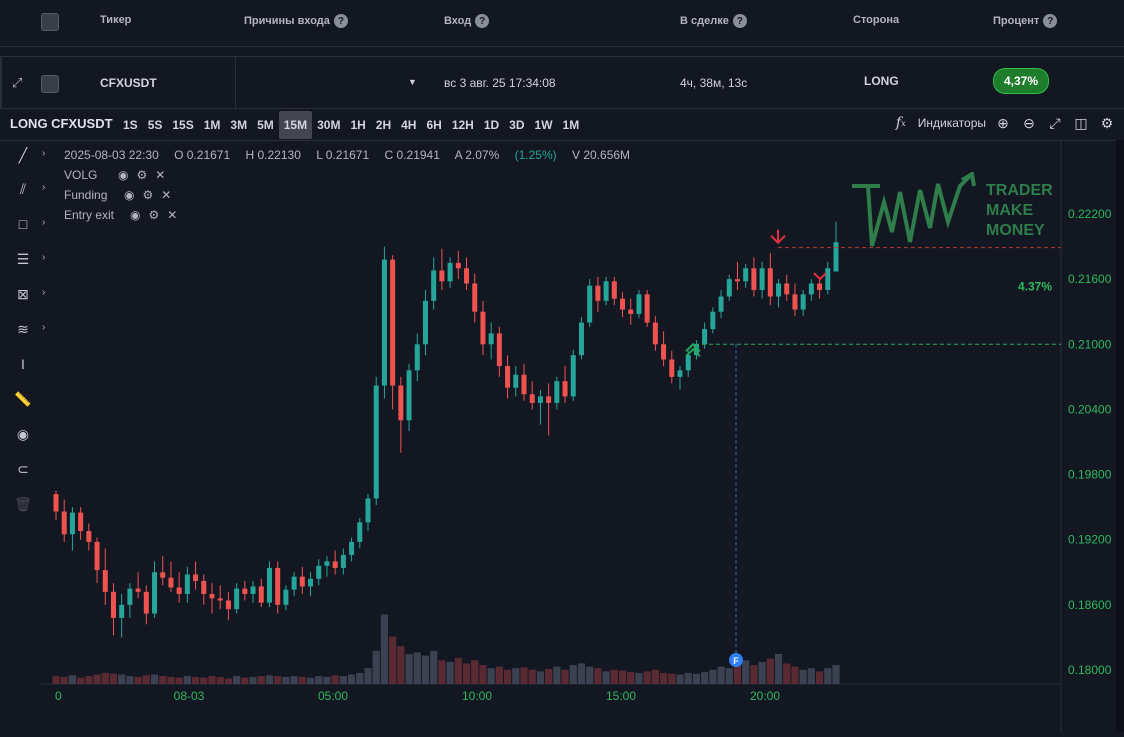 The height and width of the screenshot is (737, 1124). I want to click on timeframe-3m: 3M, so click(238, 125).